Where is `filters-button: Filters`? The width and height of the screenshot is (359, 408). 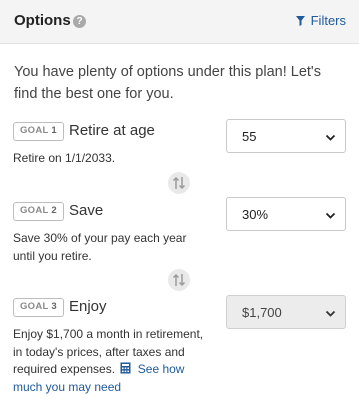
filters-button: Filters is located at coordinates (320, 20).